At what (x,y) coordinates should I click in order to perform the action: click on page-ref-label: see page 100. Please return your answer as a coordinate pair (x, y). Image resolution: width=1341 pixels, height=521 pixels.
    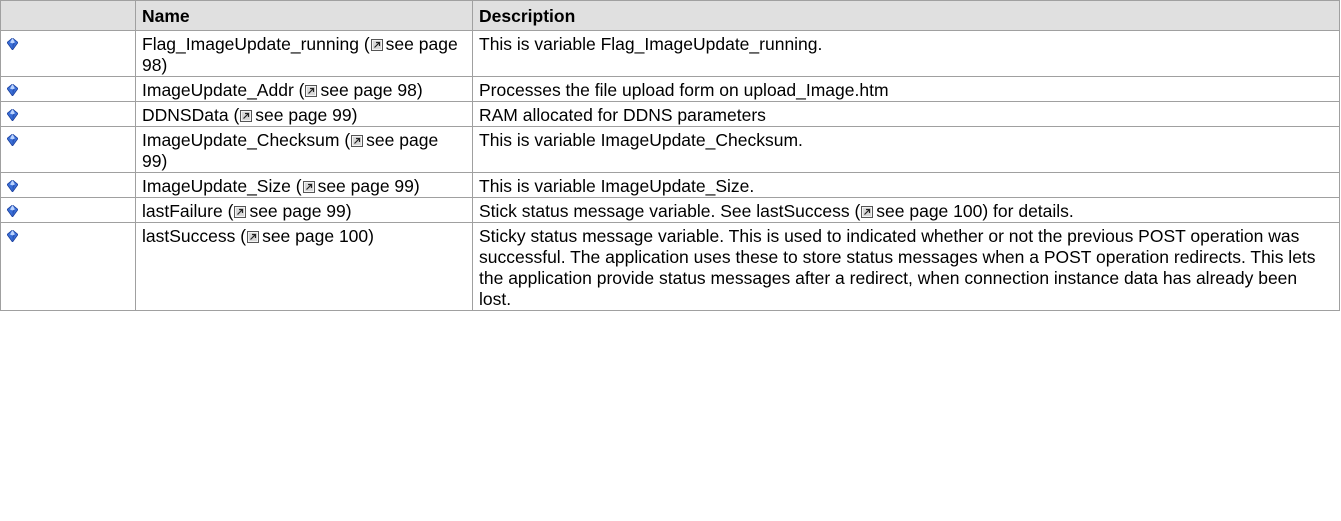
    Looking at the image, I should click on (315, 236).